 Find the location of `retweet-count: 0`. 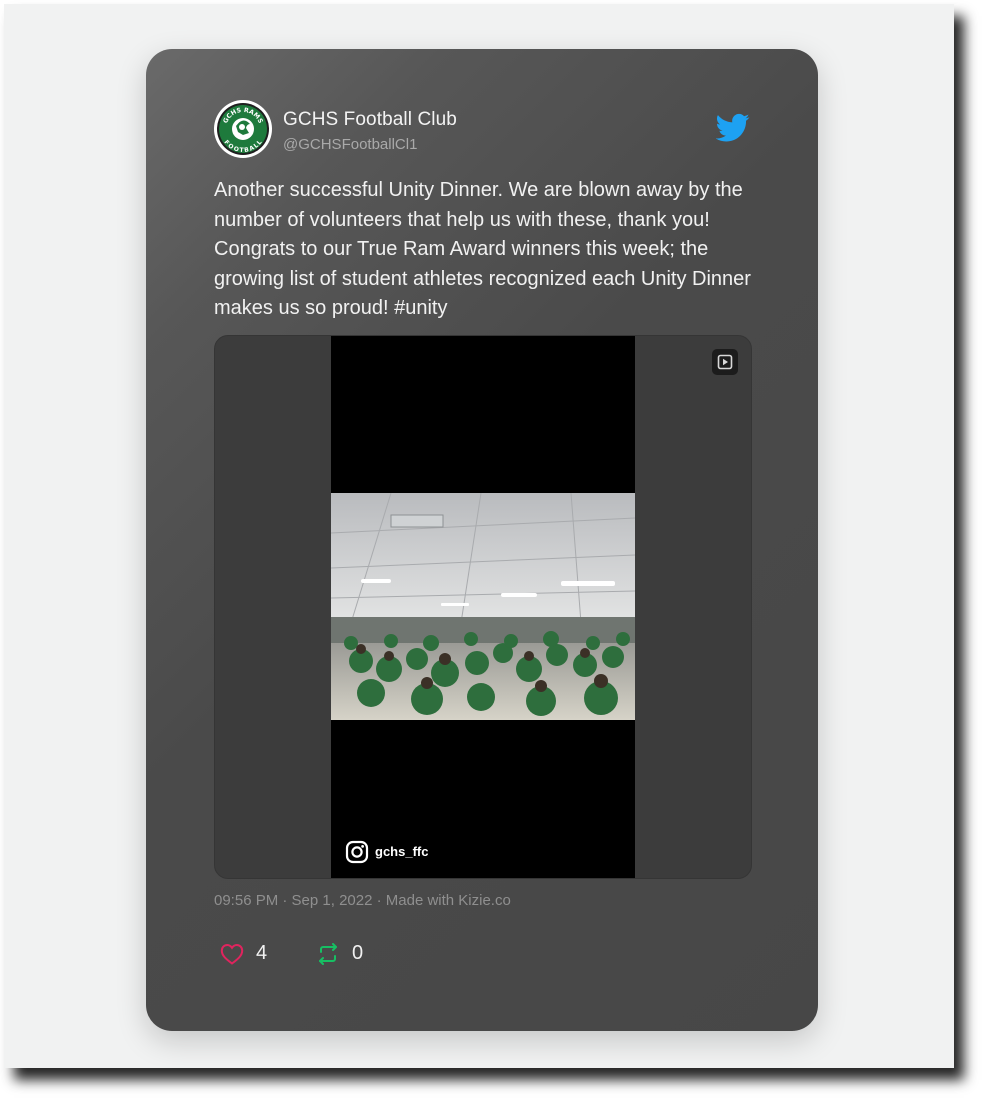

retweet-count: 0 is located at coordinates (358, 953).